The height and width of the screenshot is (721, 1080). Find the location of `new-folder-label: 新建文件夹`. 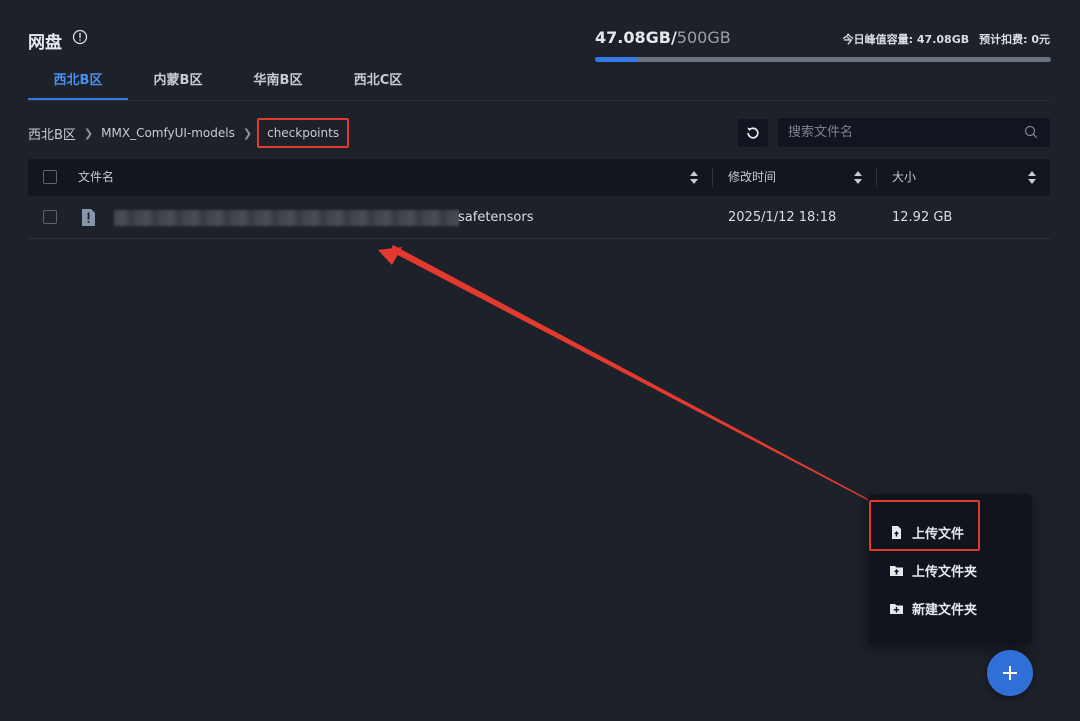

new-folder-label: 新建文件夹 is located at coordinates (945, 610).